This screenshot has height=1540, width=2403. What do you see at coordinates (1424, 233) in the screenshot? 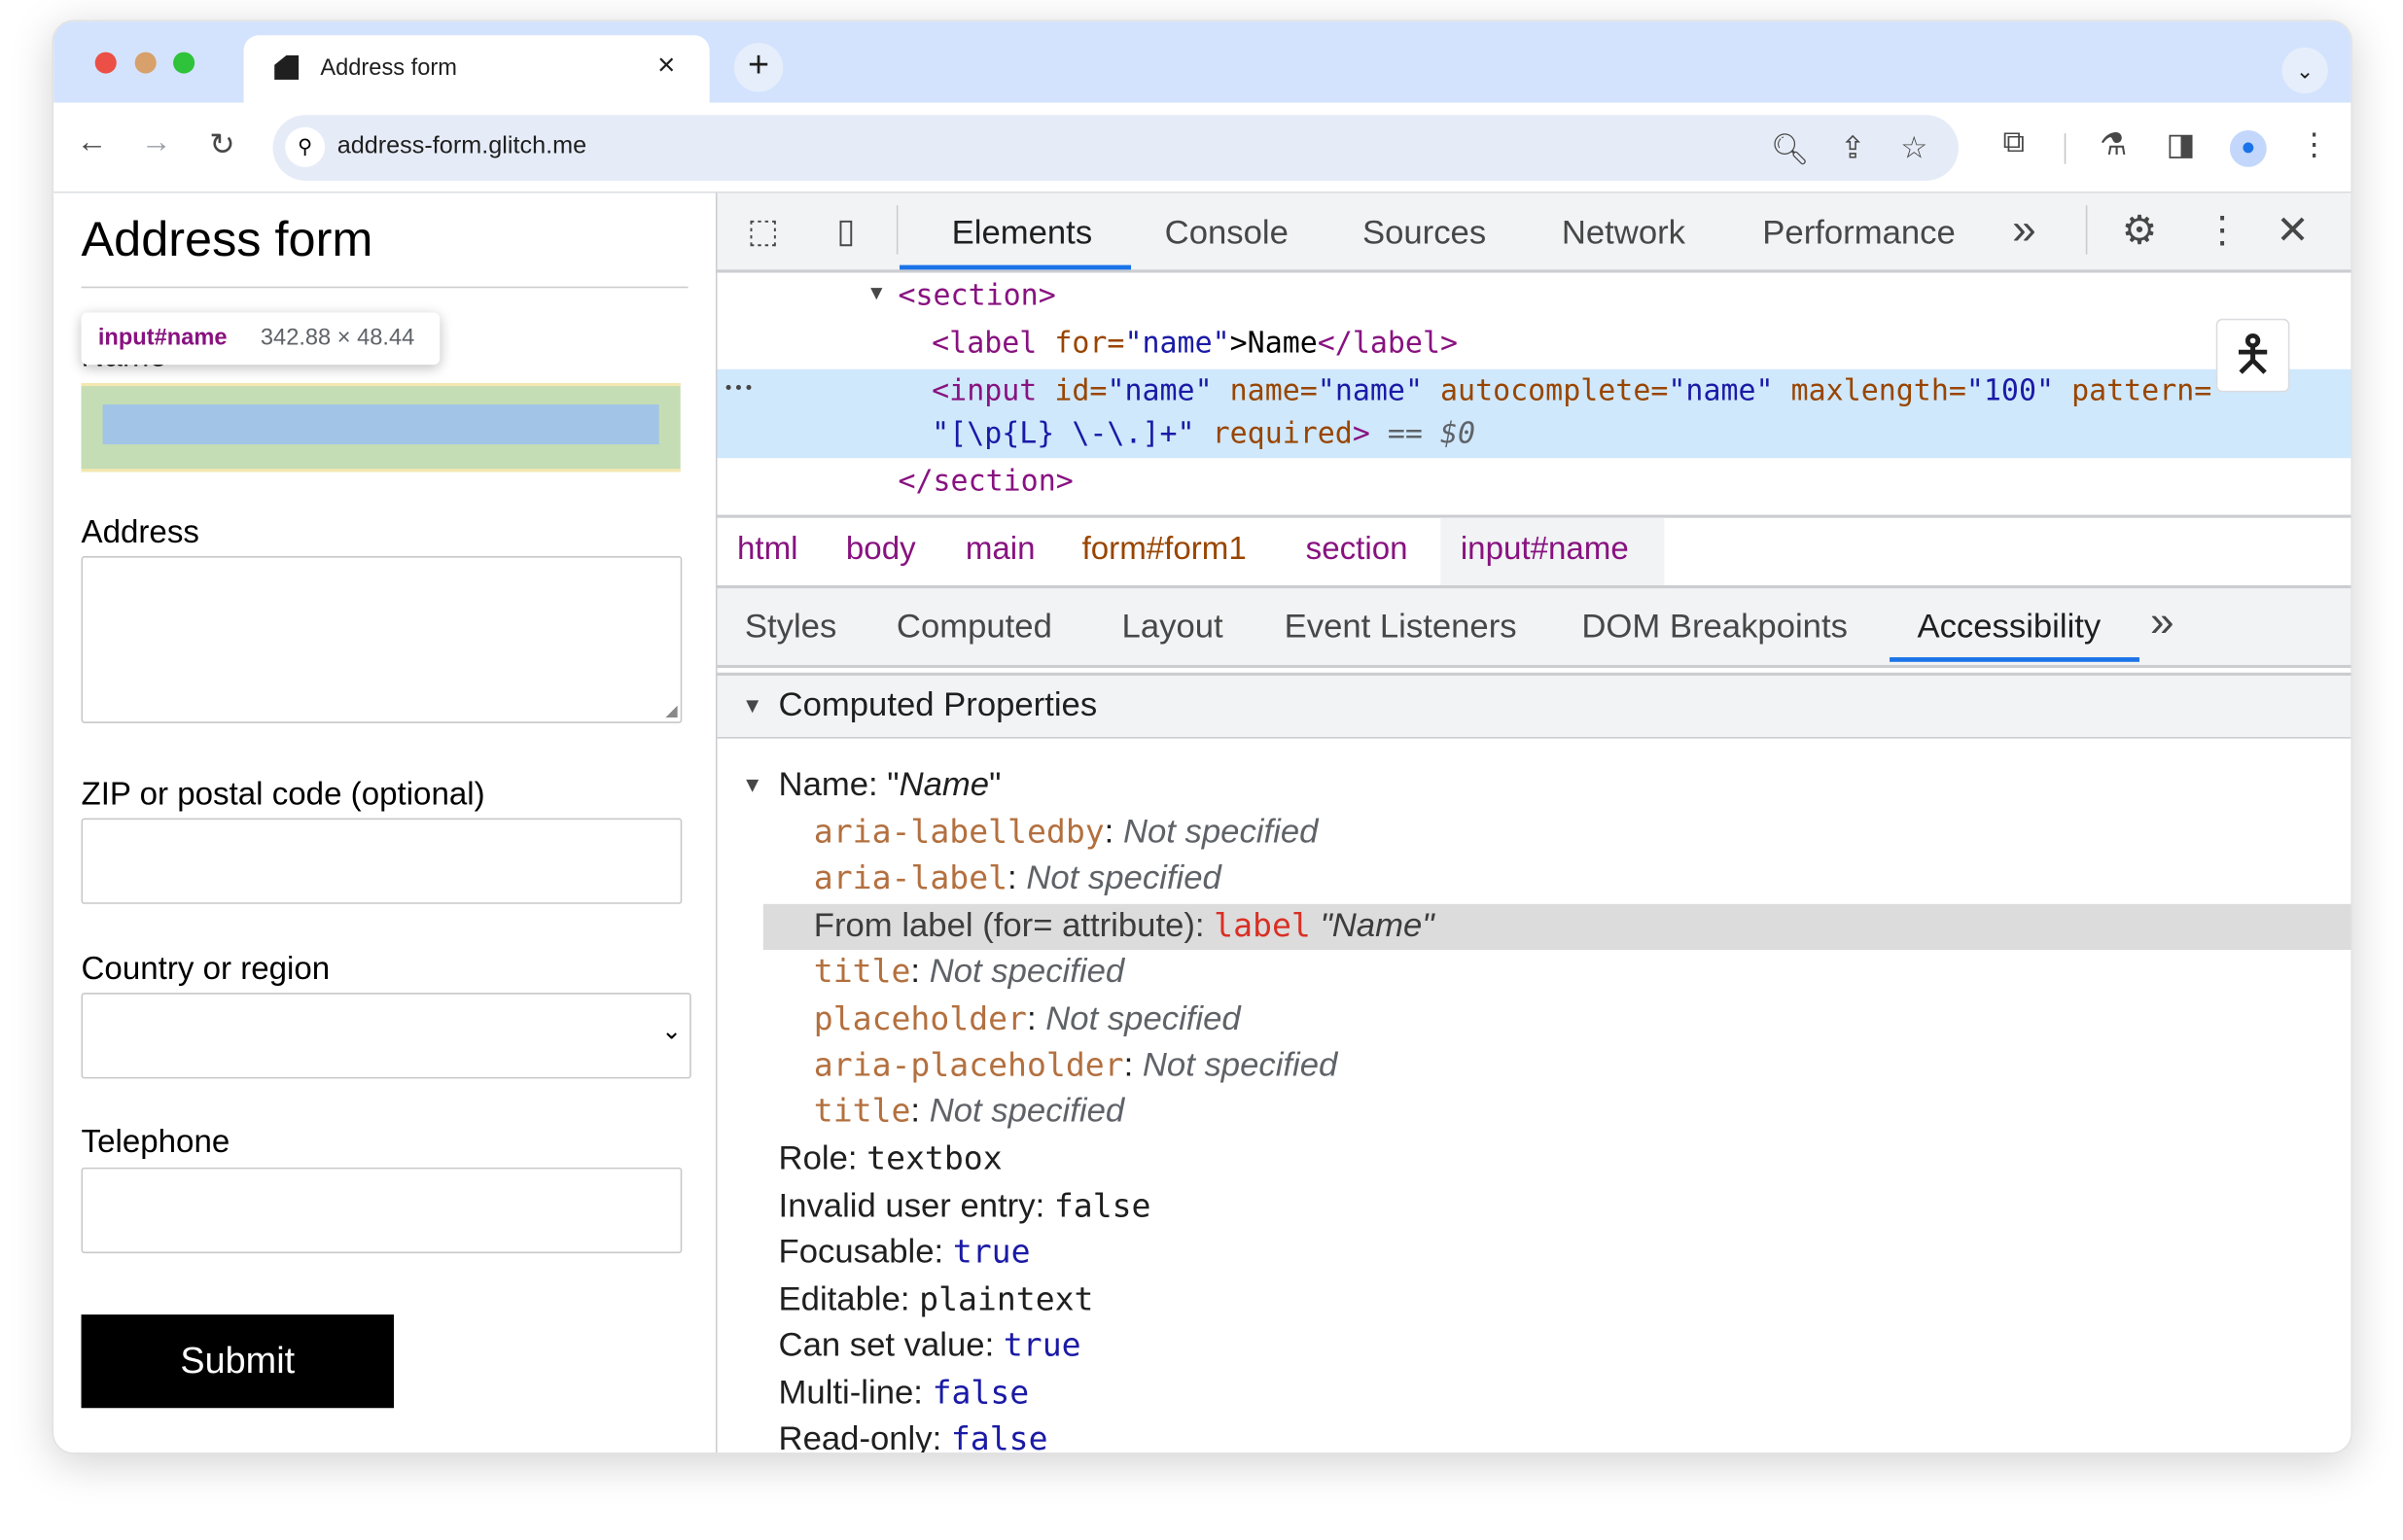
I see `tab-sources: Sources` at bounding box center [1424, 233].